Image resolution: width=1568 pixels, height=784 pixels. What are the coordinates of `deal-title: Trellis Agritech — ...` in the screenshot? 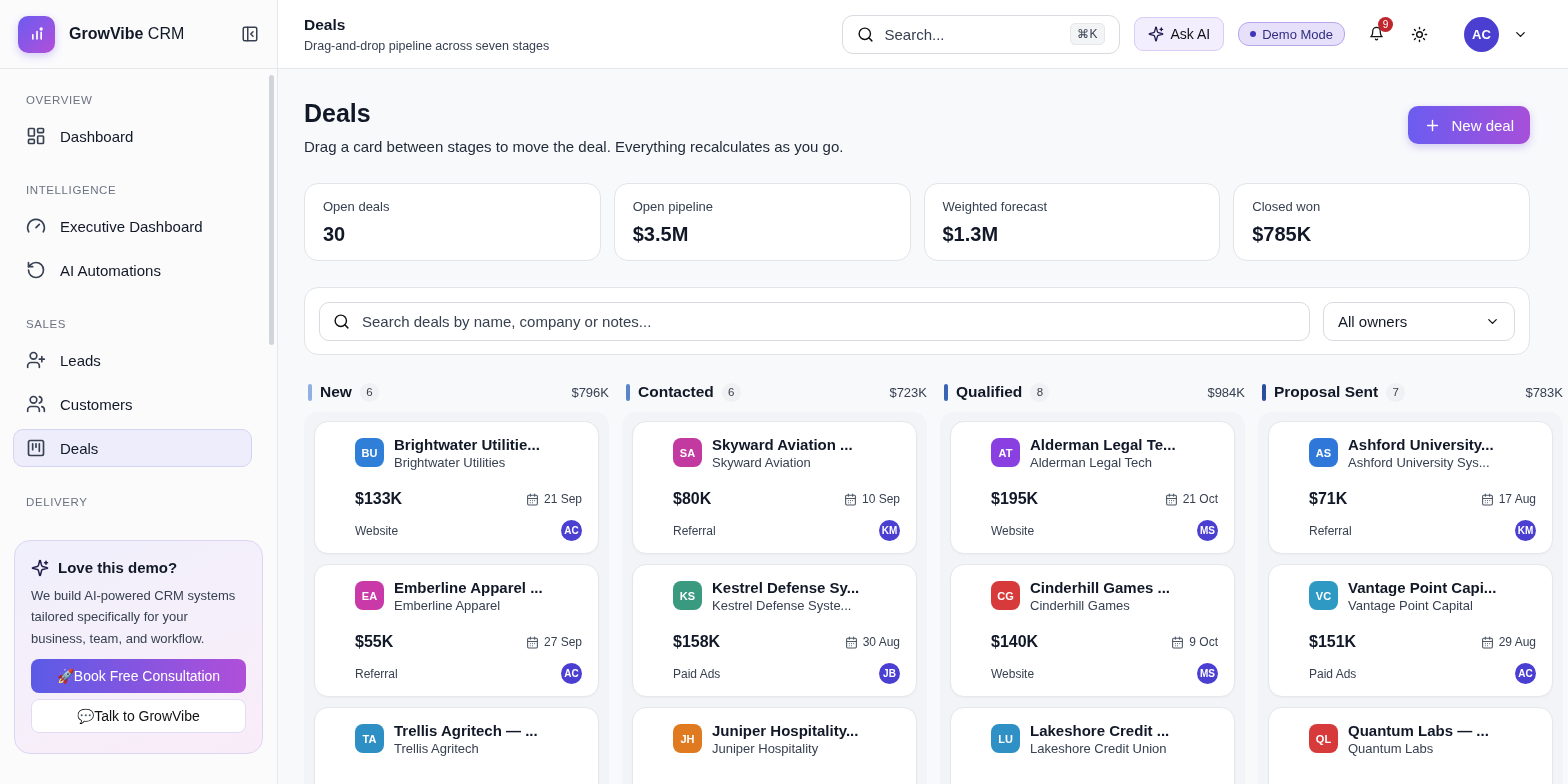 It's located at (466, 731).